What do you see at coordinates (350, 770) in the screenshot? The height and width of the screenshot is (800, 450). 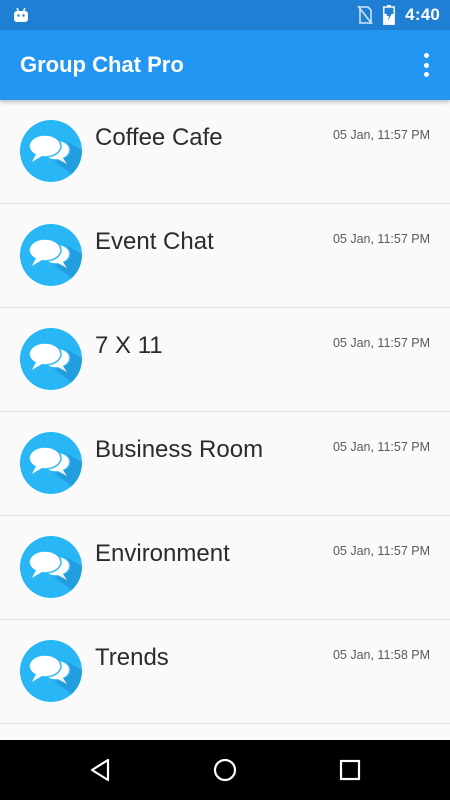 I see `recents-icon` at bounding box center [350, 770].